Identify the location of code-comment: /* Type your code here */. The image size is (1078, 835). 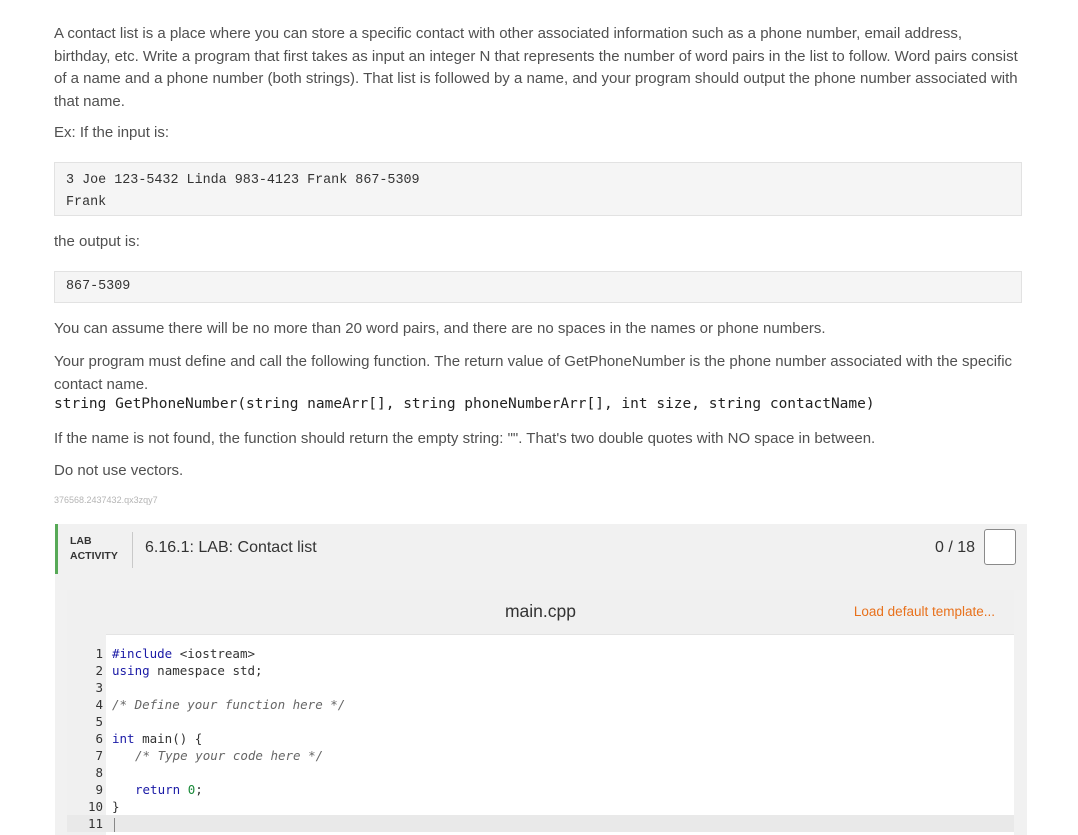
(229, 755).